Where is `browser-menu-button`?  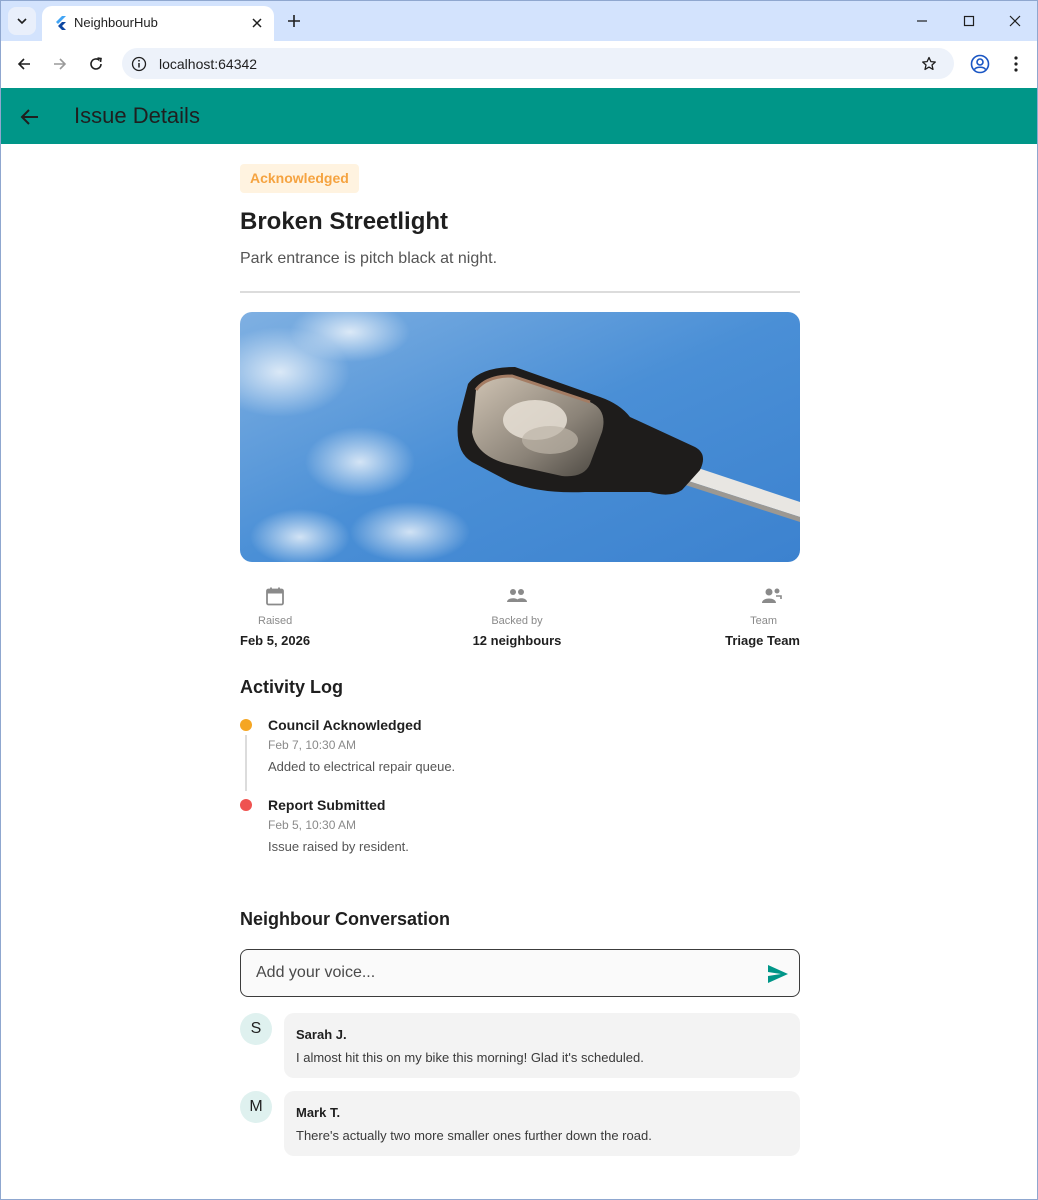
browser-menu-button is located at coordinates (1016, 64).